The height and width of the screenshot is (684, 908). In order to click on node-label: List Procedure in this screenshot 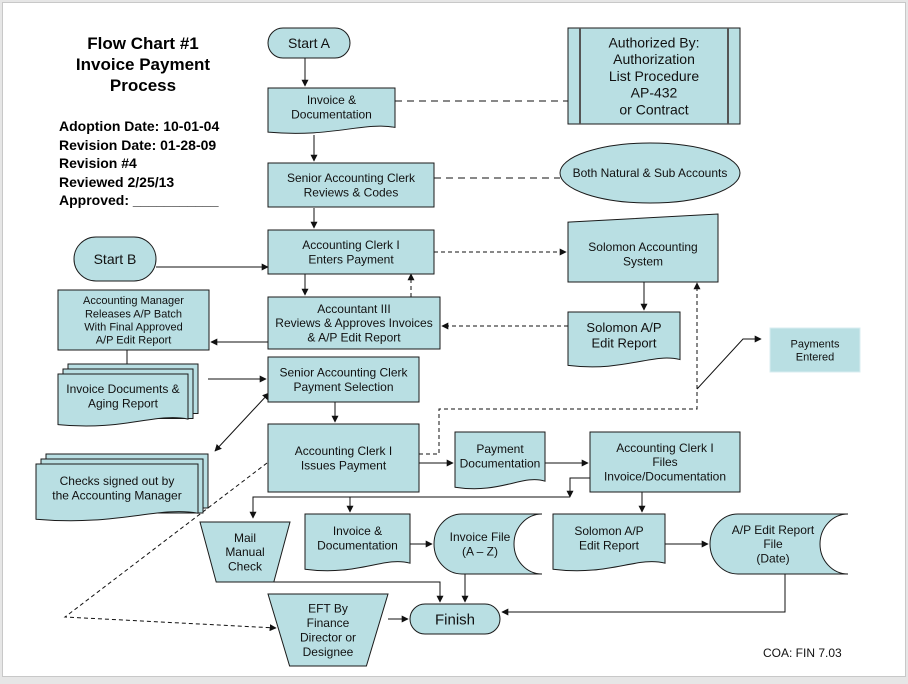, I will do `click(654, 76)`.